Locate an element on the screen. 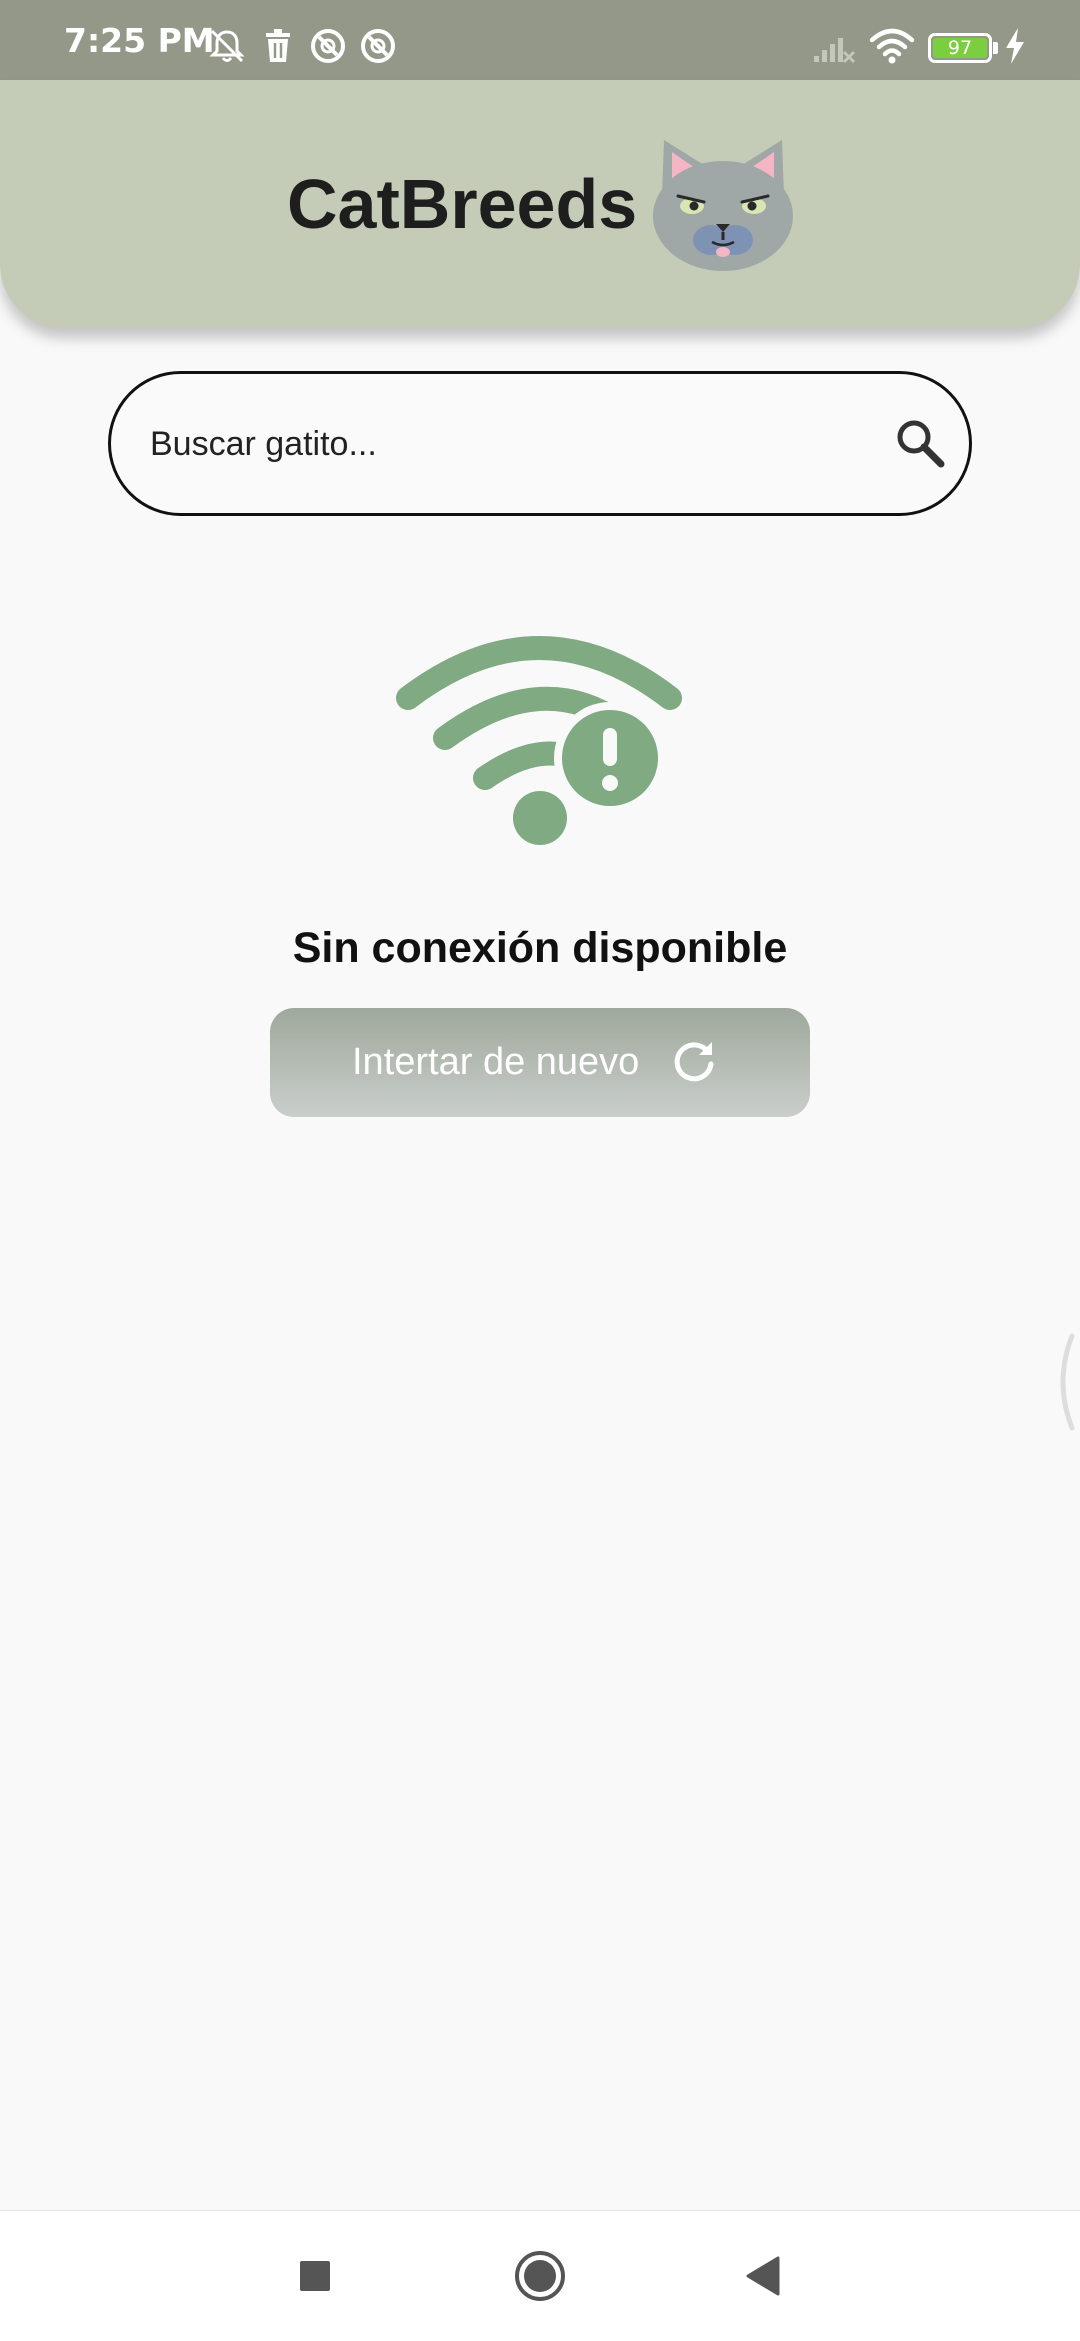 Image resolution: width=1080 pixels, height=2341 pixels. cell-signal-off-icon is located at coordinates (835, 51).